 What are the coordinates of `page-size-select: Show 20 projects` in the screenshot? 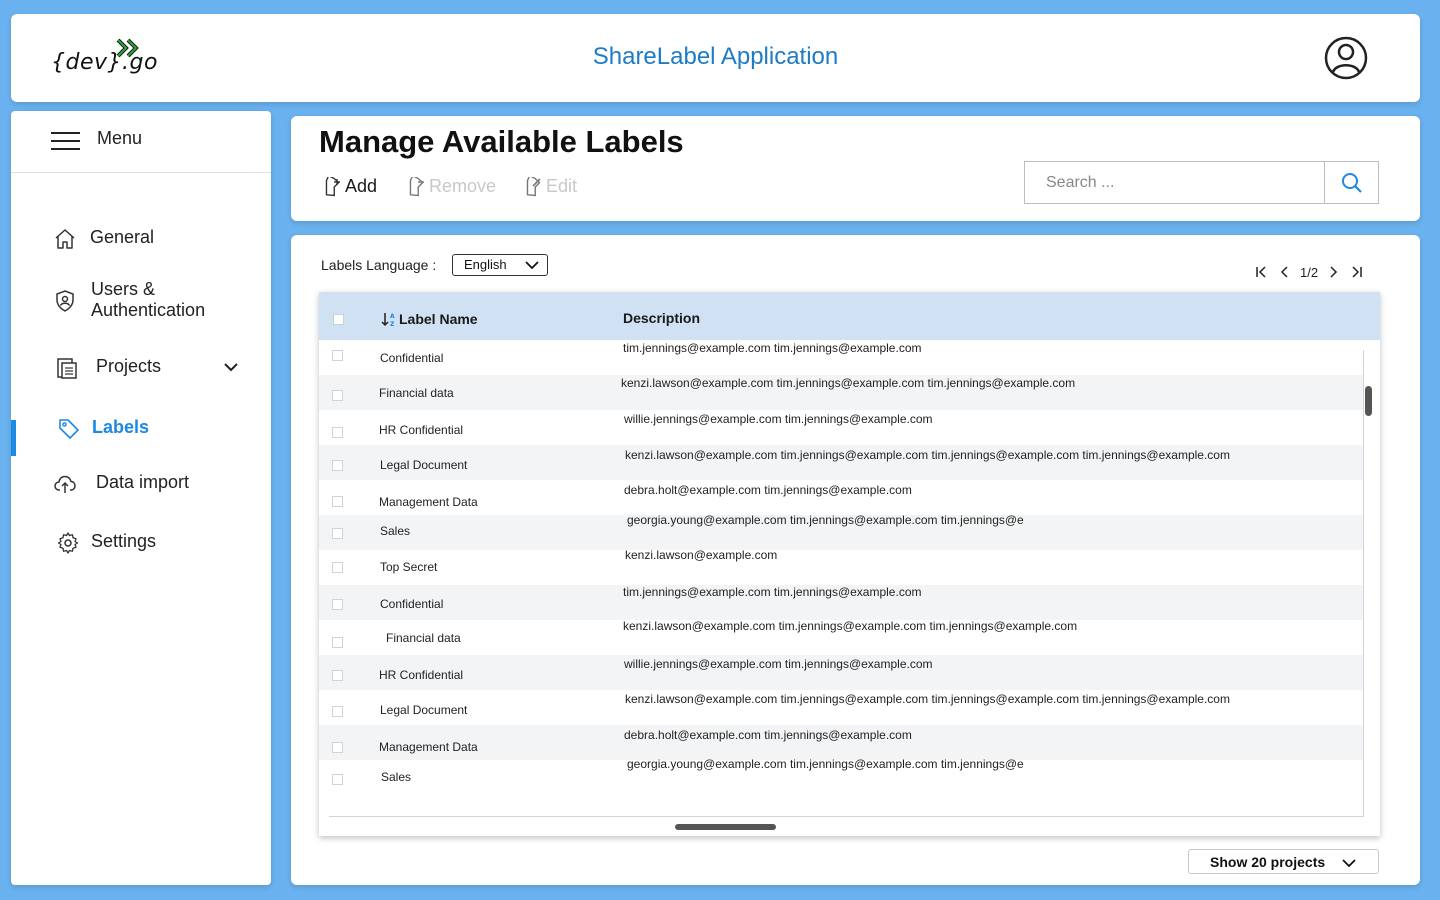 It's located at (1283, 861).